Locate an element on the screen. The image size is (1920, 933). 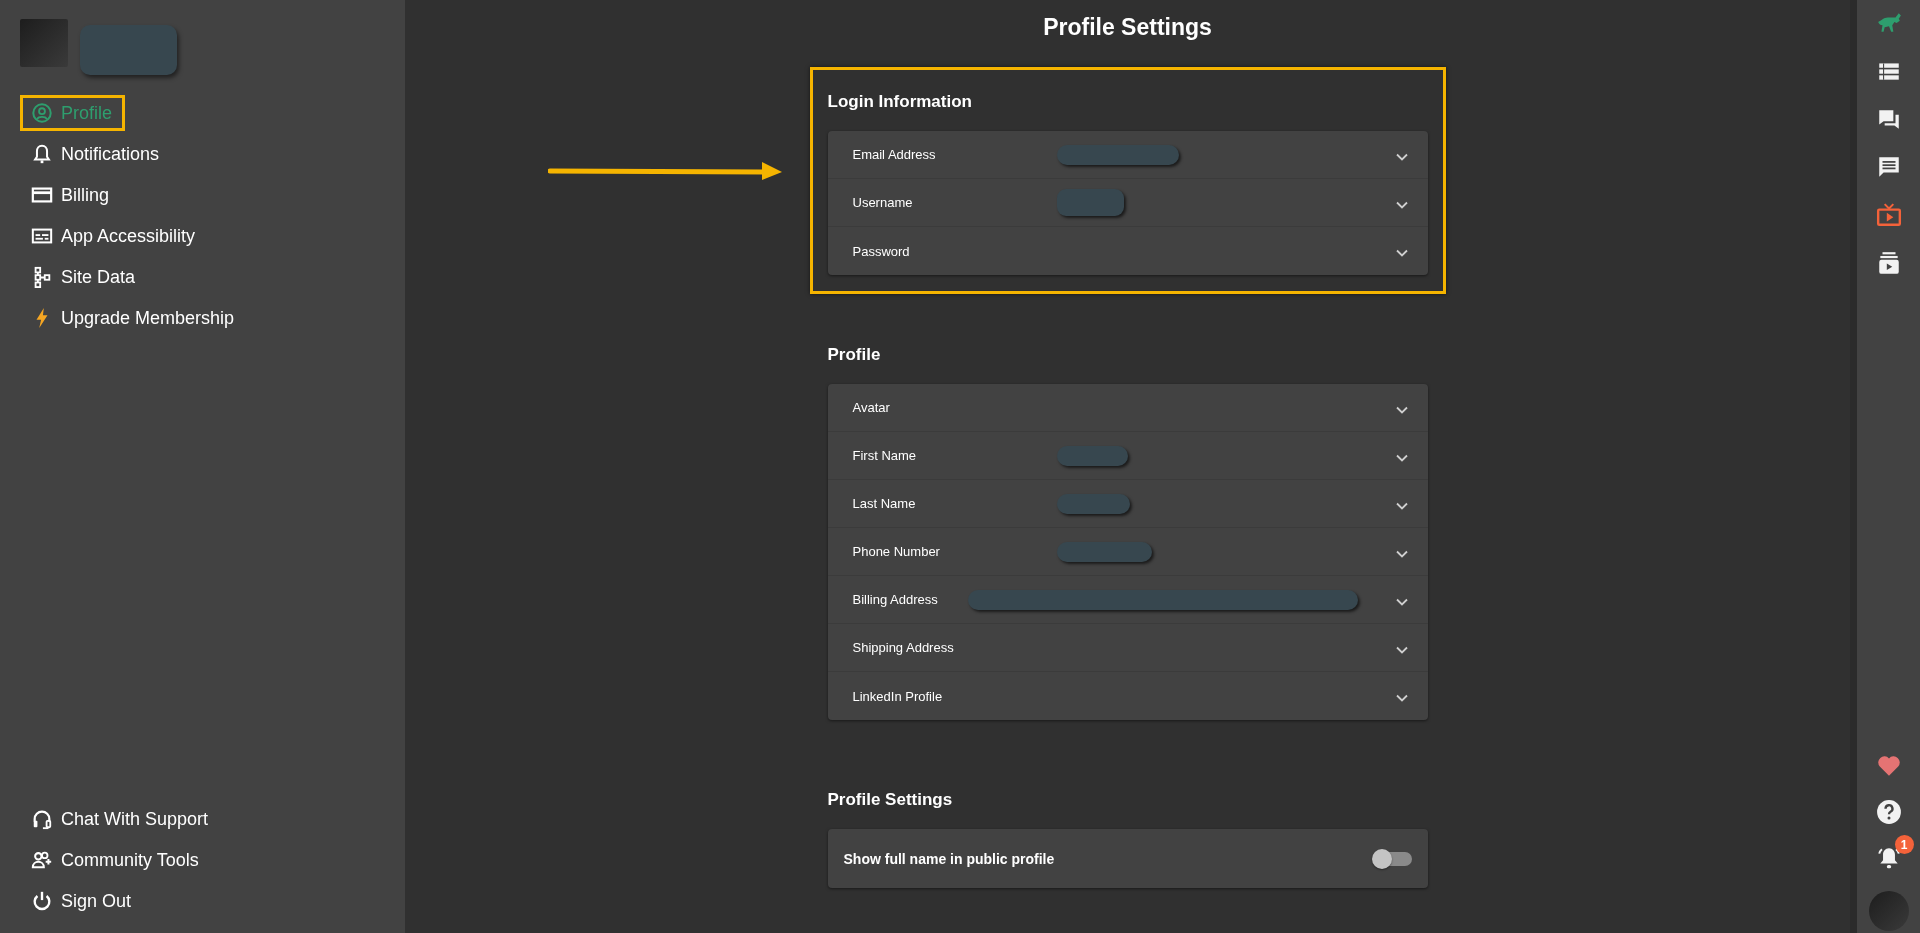
field-label: Billing Address is located at coordinates (895, 599).